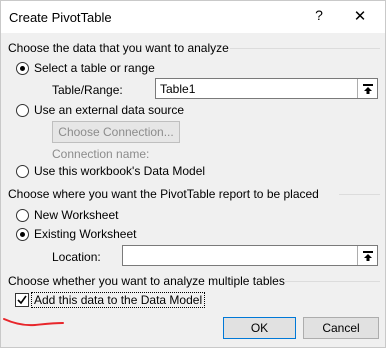  I want to click on select-table-range-radio: Select a table or range, so click(85, 68).